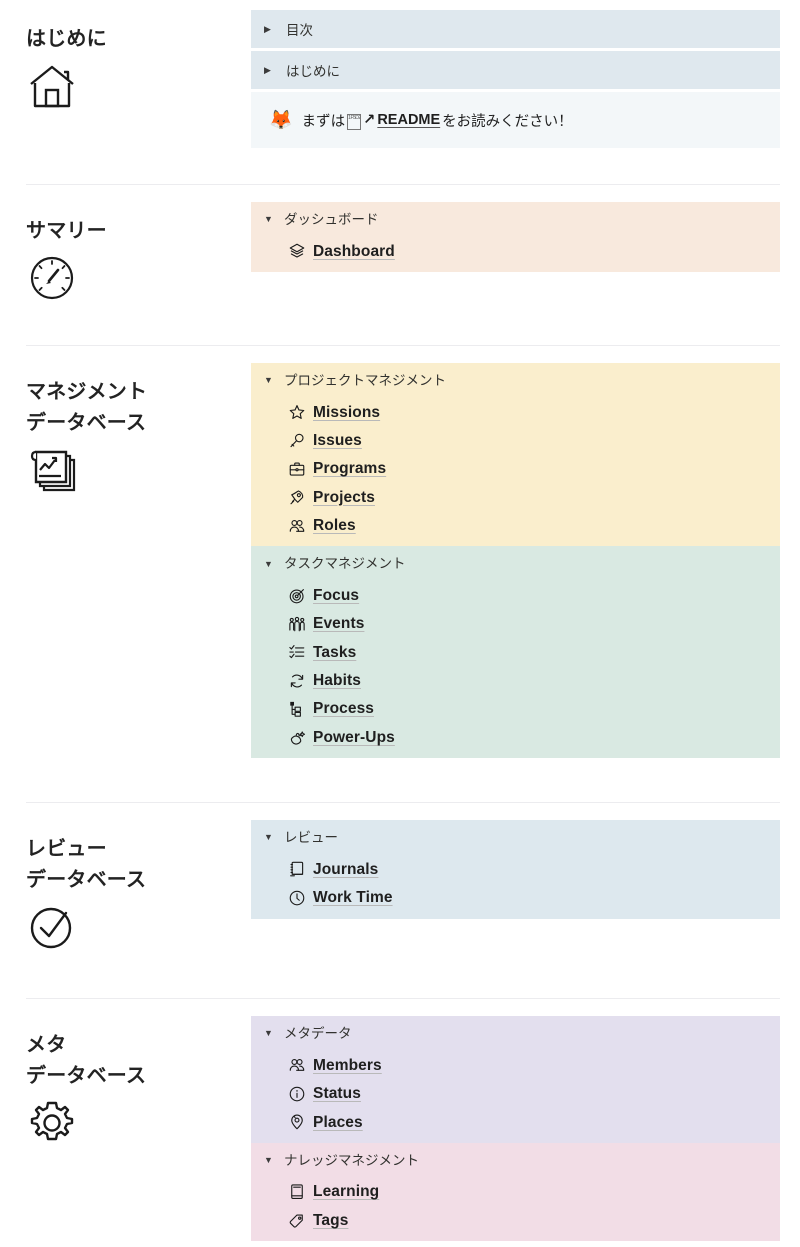 The image size is (800, 1247). Describe the element at coordinates (515, 901) in the screenshot. I see `list-item: Work Time` at that location.